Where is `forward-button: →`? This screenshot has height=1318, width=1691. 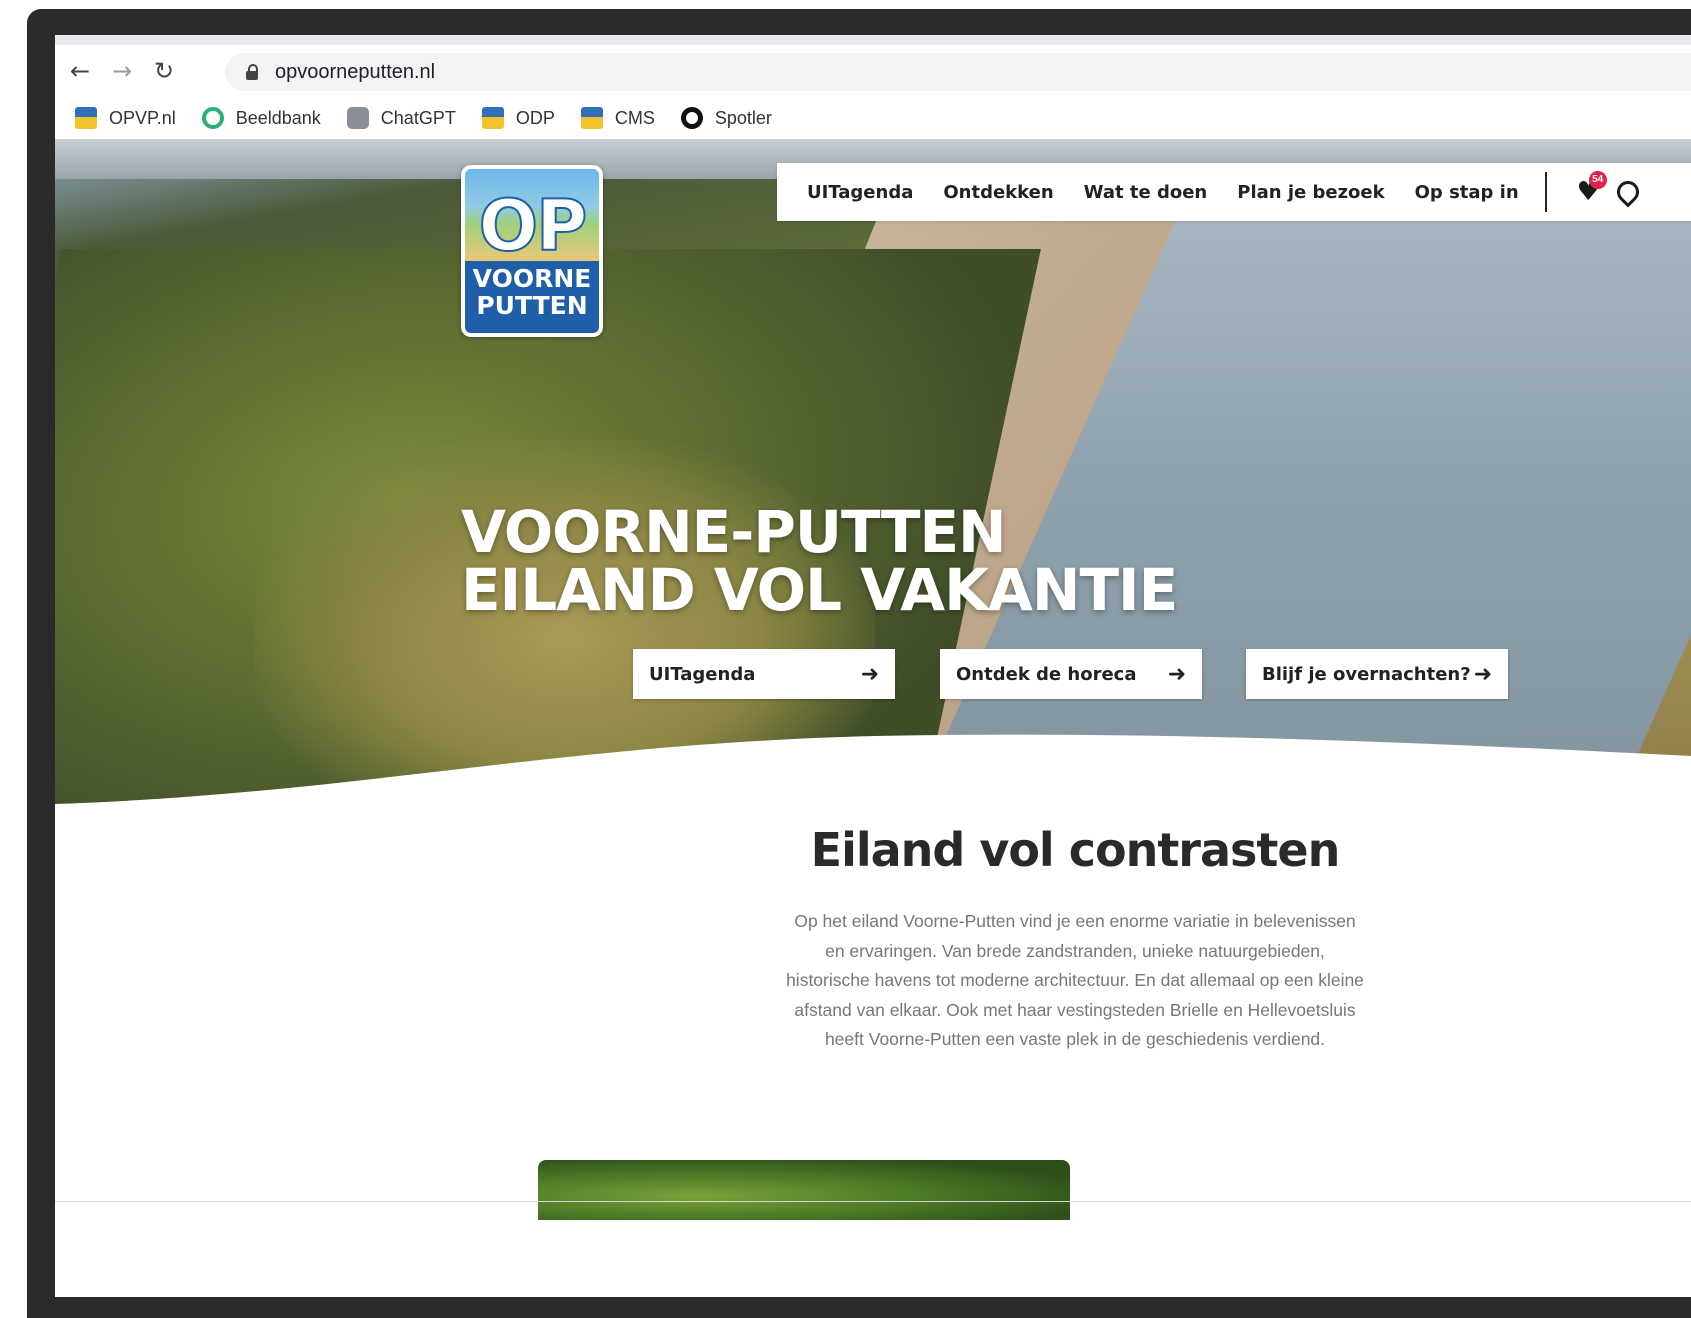
forward-button: → is located at coordinates (122, 71).